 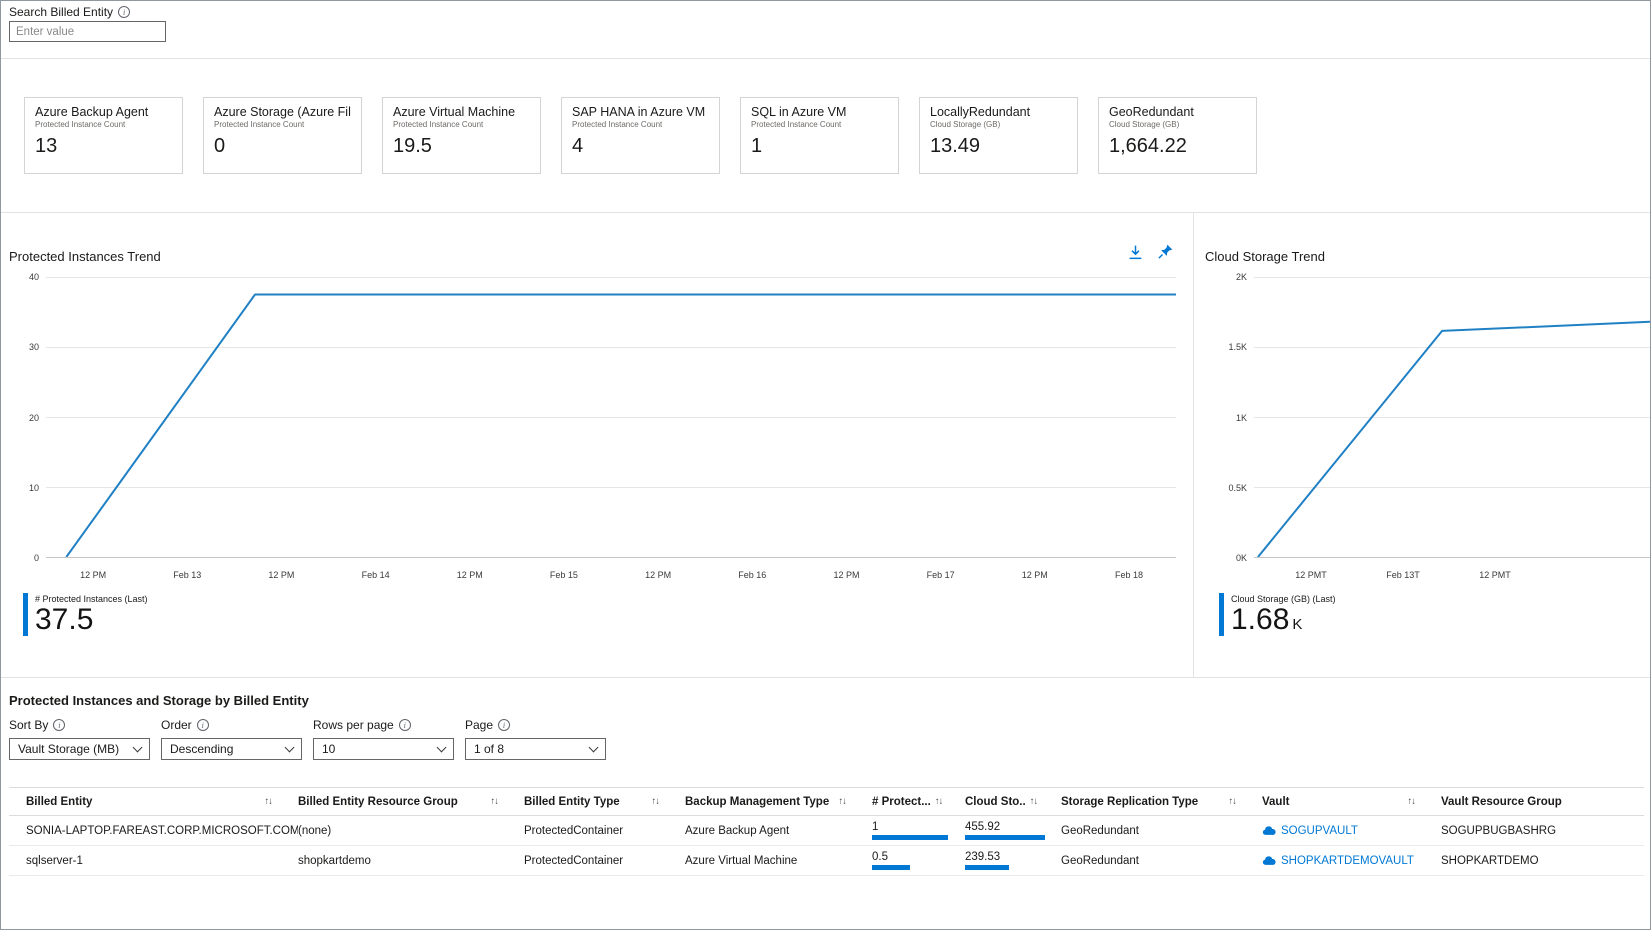 What do you see at coordinates (1260, 619) in the screenshot?
I see `legend-value-number: 1.68` at bounding box center [1260, 619].